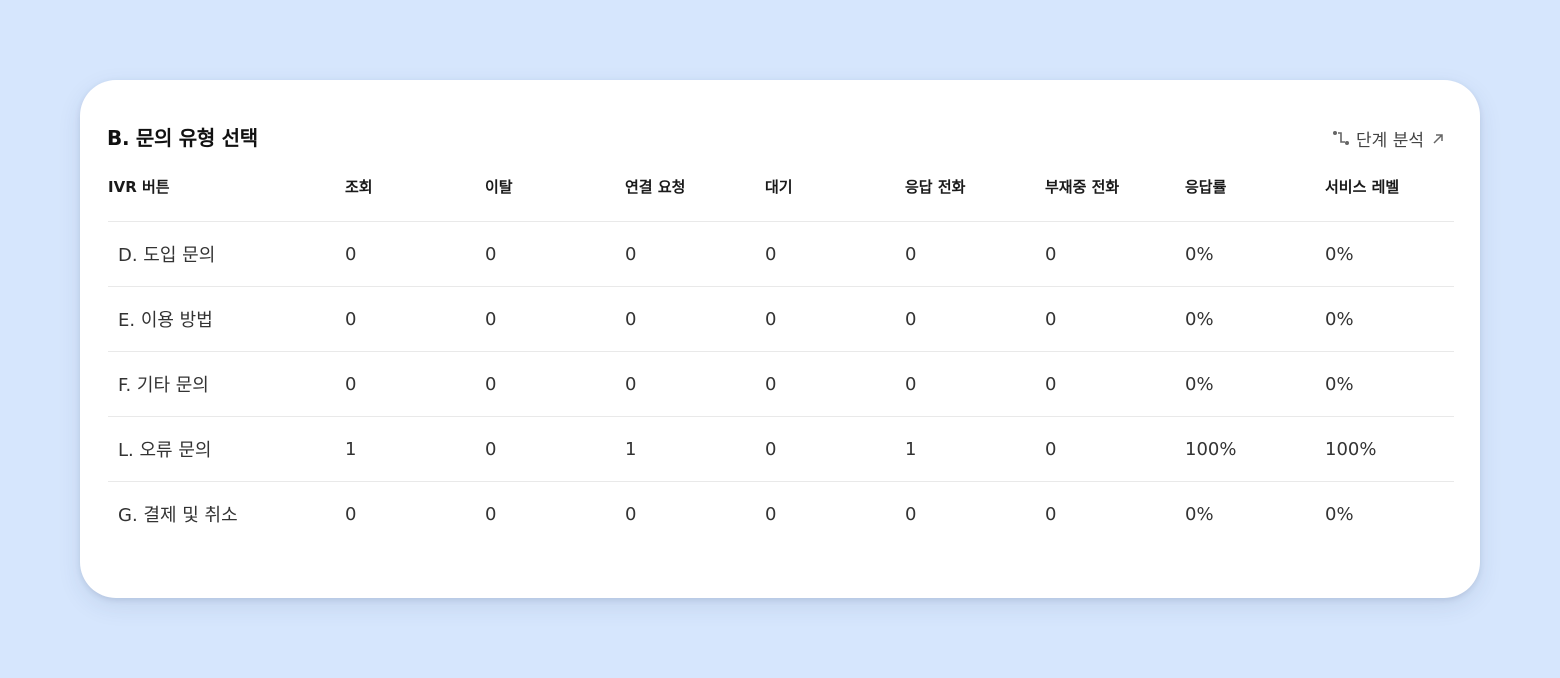  I want to click on column-header-missed: 부재중 전화, so click(1082, 187).